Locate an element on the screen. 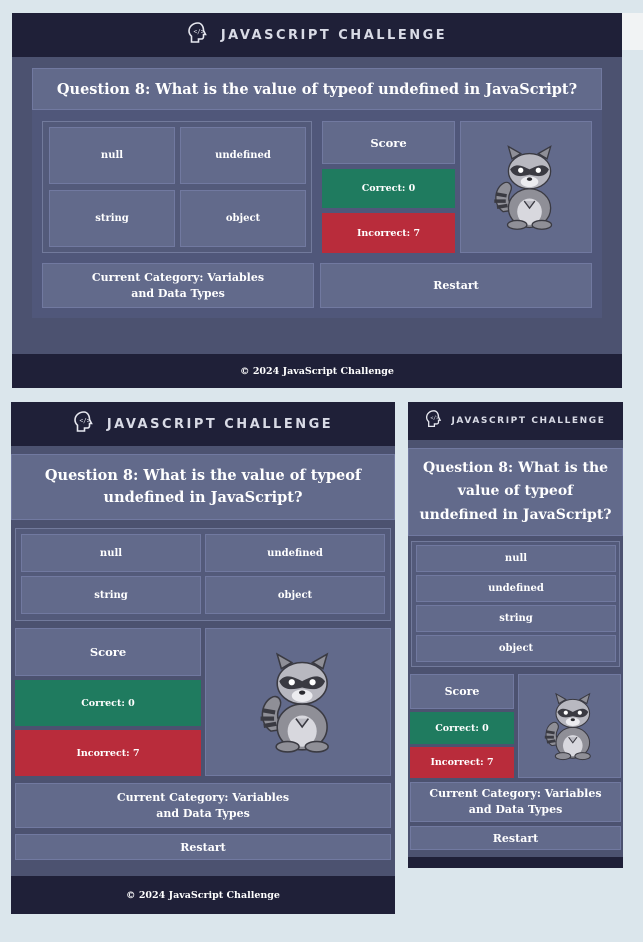 This screenshot has width=643, height=942. scrollbar is located at coordinates (632, 31).